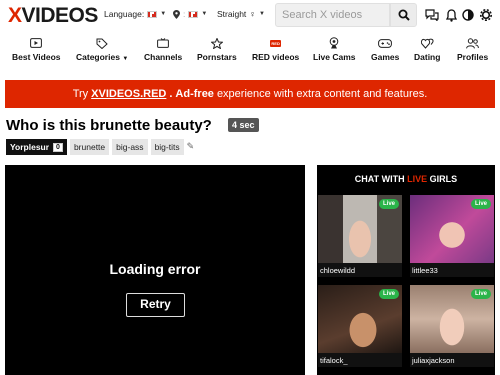 This screenshot has width=500, height=375. Describe the element at coordinates (406, 179) in the screenshot. I see `chat-heading: CHAT WITH LIVE GIRLS` at that location.